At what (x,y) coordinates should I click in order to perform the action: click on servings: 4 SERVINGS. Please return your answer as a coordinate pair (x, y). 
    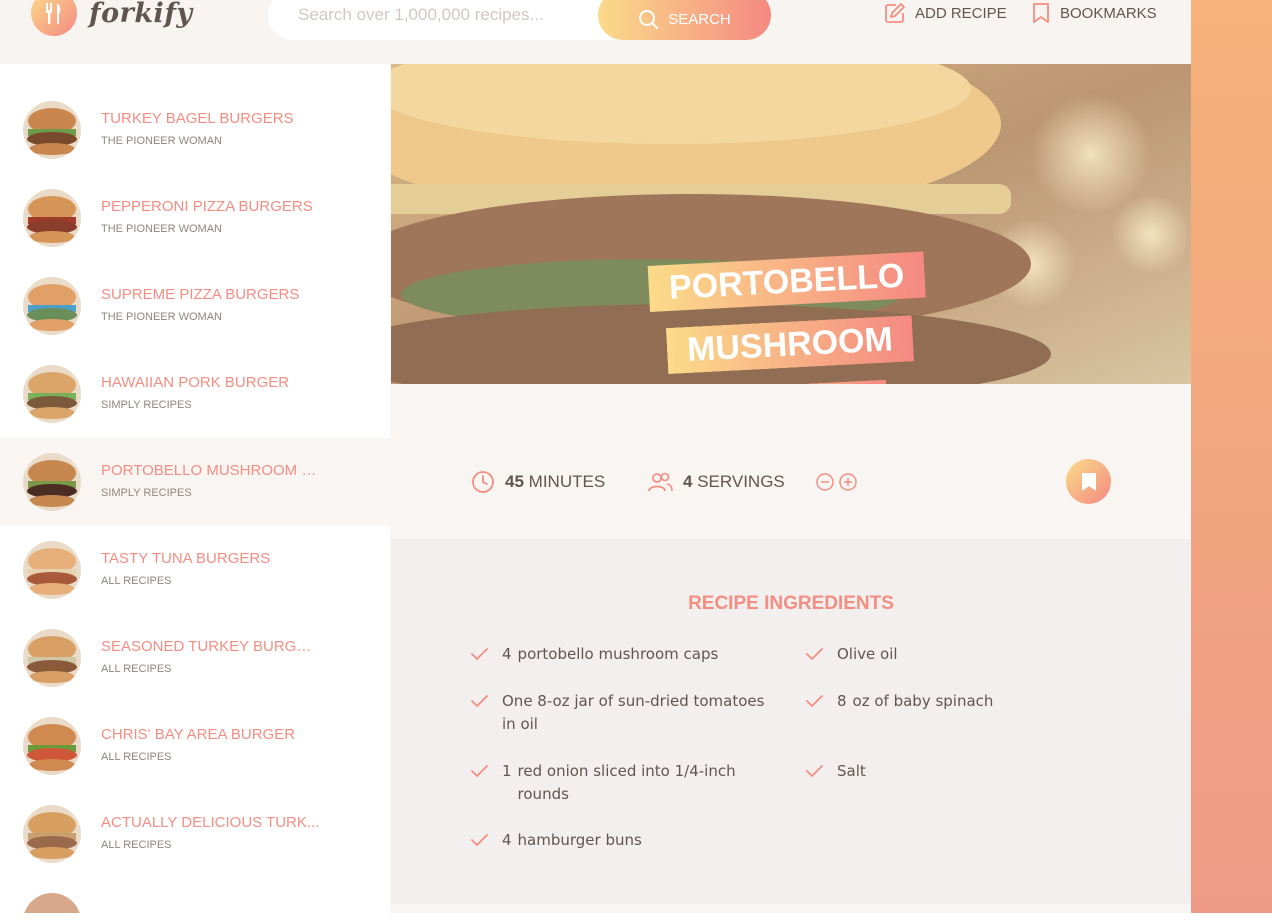
    Looking at the image, I should click on (752, 482).